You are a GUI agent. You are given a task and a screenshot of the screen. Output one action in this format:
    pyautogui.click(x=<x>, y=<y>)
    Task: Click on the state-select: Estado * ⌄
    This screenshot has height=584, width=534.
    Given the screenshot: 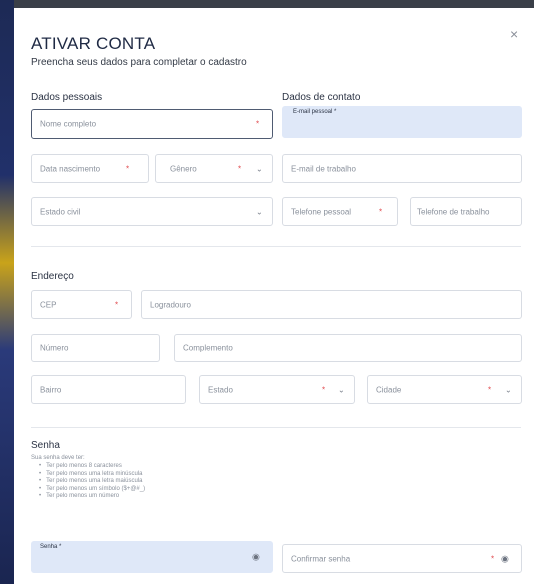 What is the action you would take?
    pyautogui.click(x=277, y=389)
    